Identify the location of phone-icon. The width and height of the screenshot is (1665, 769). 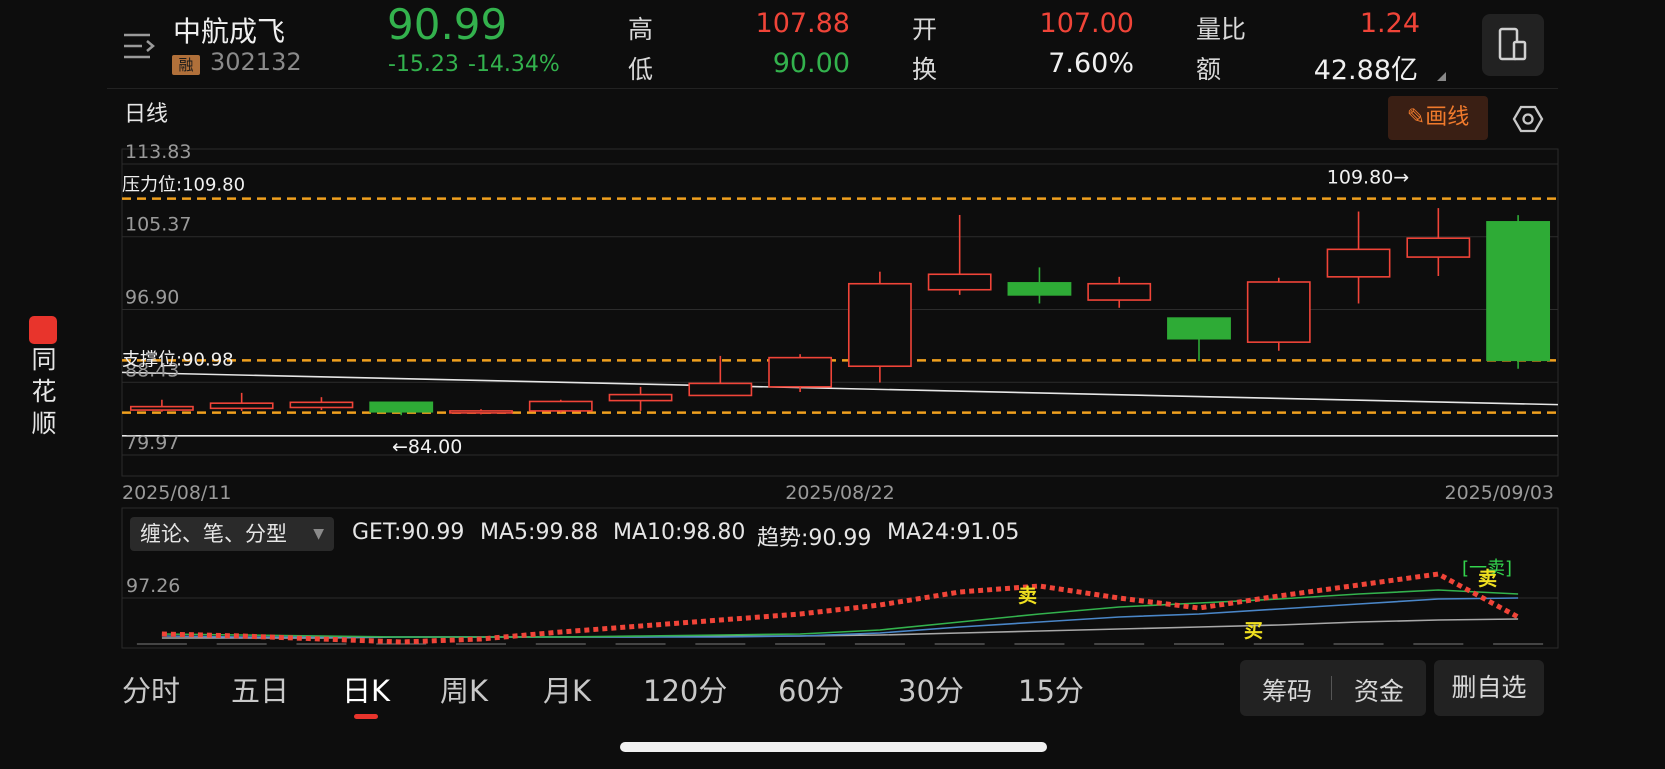
(1512, 44).